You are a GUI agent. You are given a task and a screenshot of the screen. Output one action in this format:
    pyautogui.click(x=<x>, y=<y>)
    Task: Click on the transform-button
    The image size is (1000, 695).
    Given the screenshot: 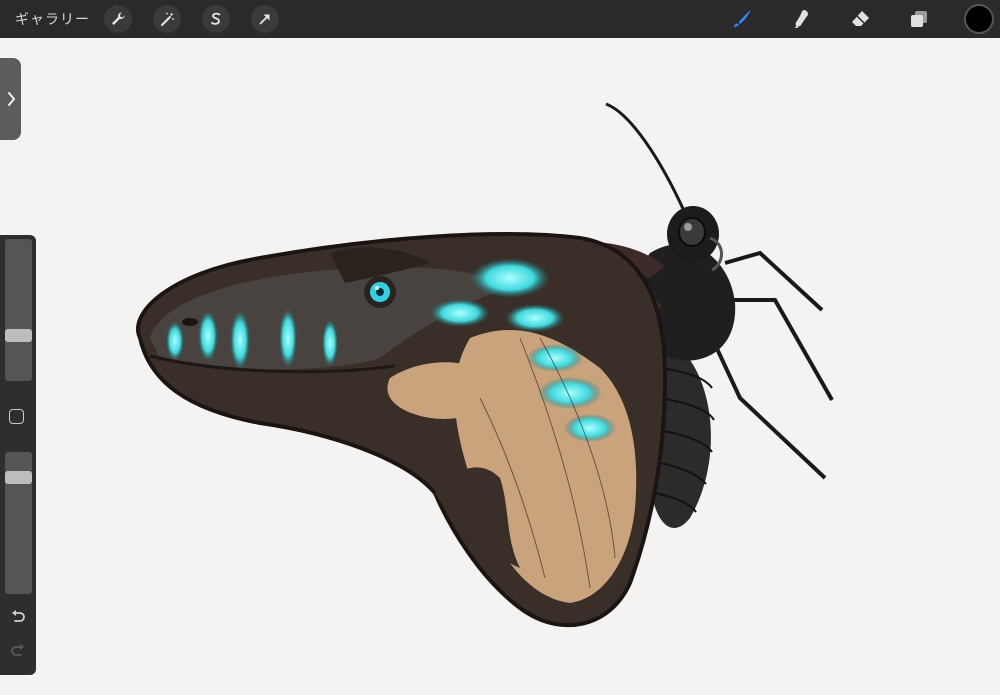 What is the action you would take?
    pyautogui.click(x=265, y=19)
    